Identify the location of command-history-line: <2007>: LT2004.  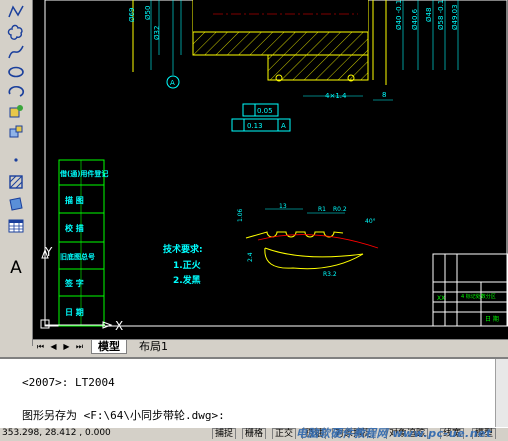
(68, 382).